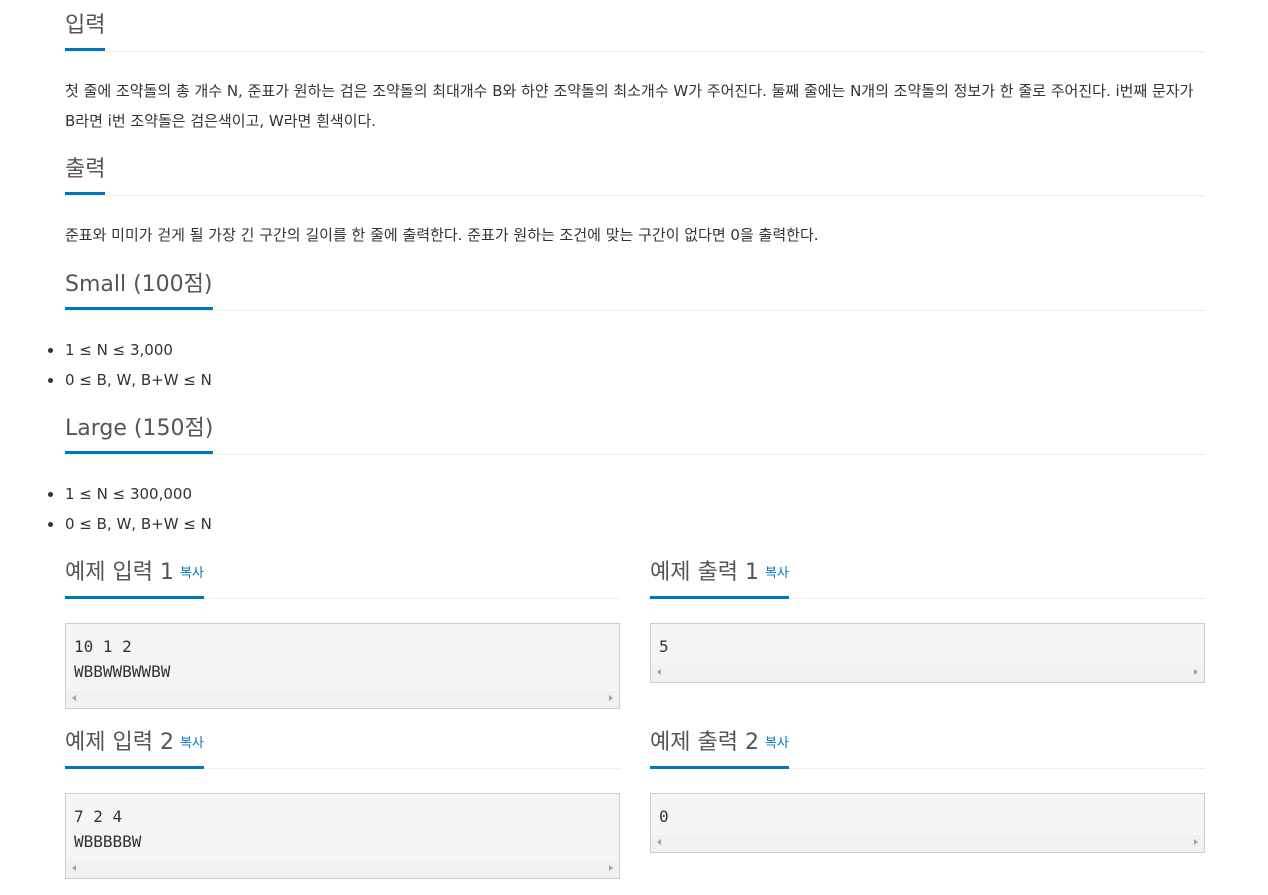  What do you see at coordinates (139, 434) in the screenshot?
I see `large-title: Large (150점)` at bounding box center [139, 434].